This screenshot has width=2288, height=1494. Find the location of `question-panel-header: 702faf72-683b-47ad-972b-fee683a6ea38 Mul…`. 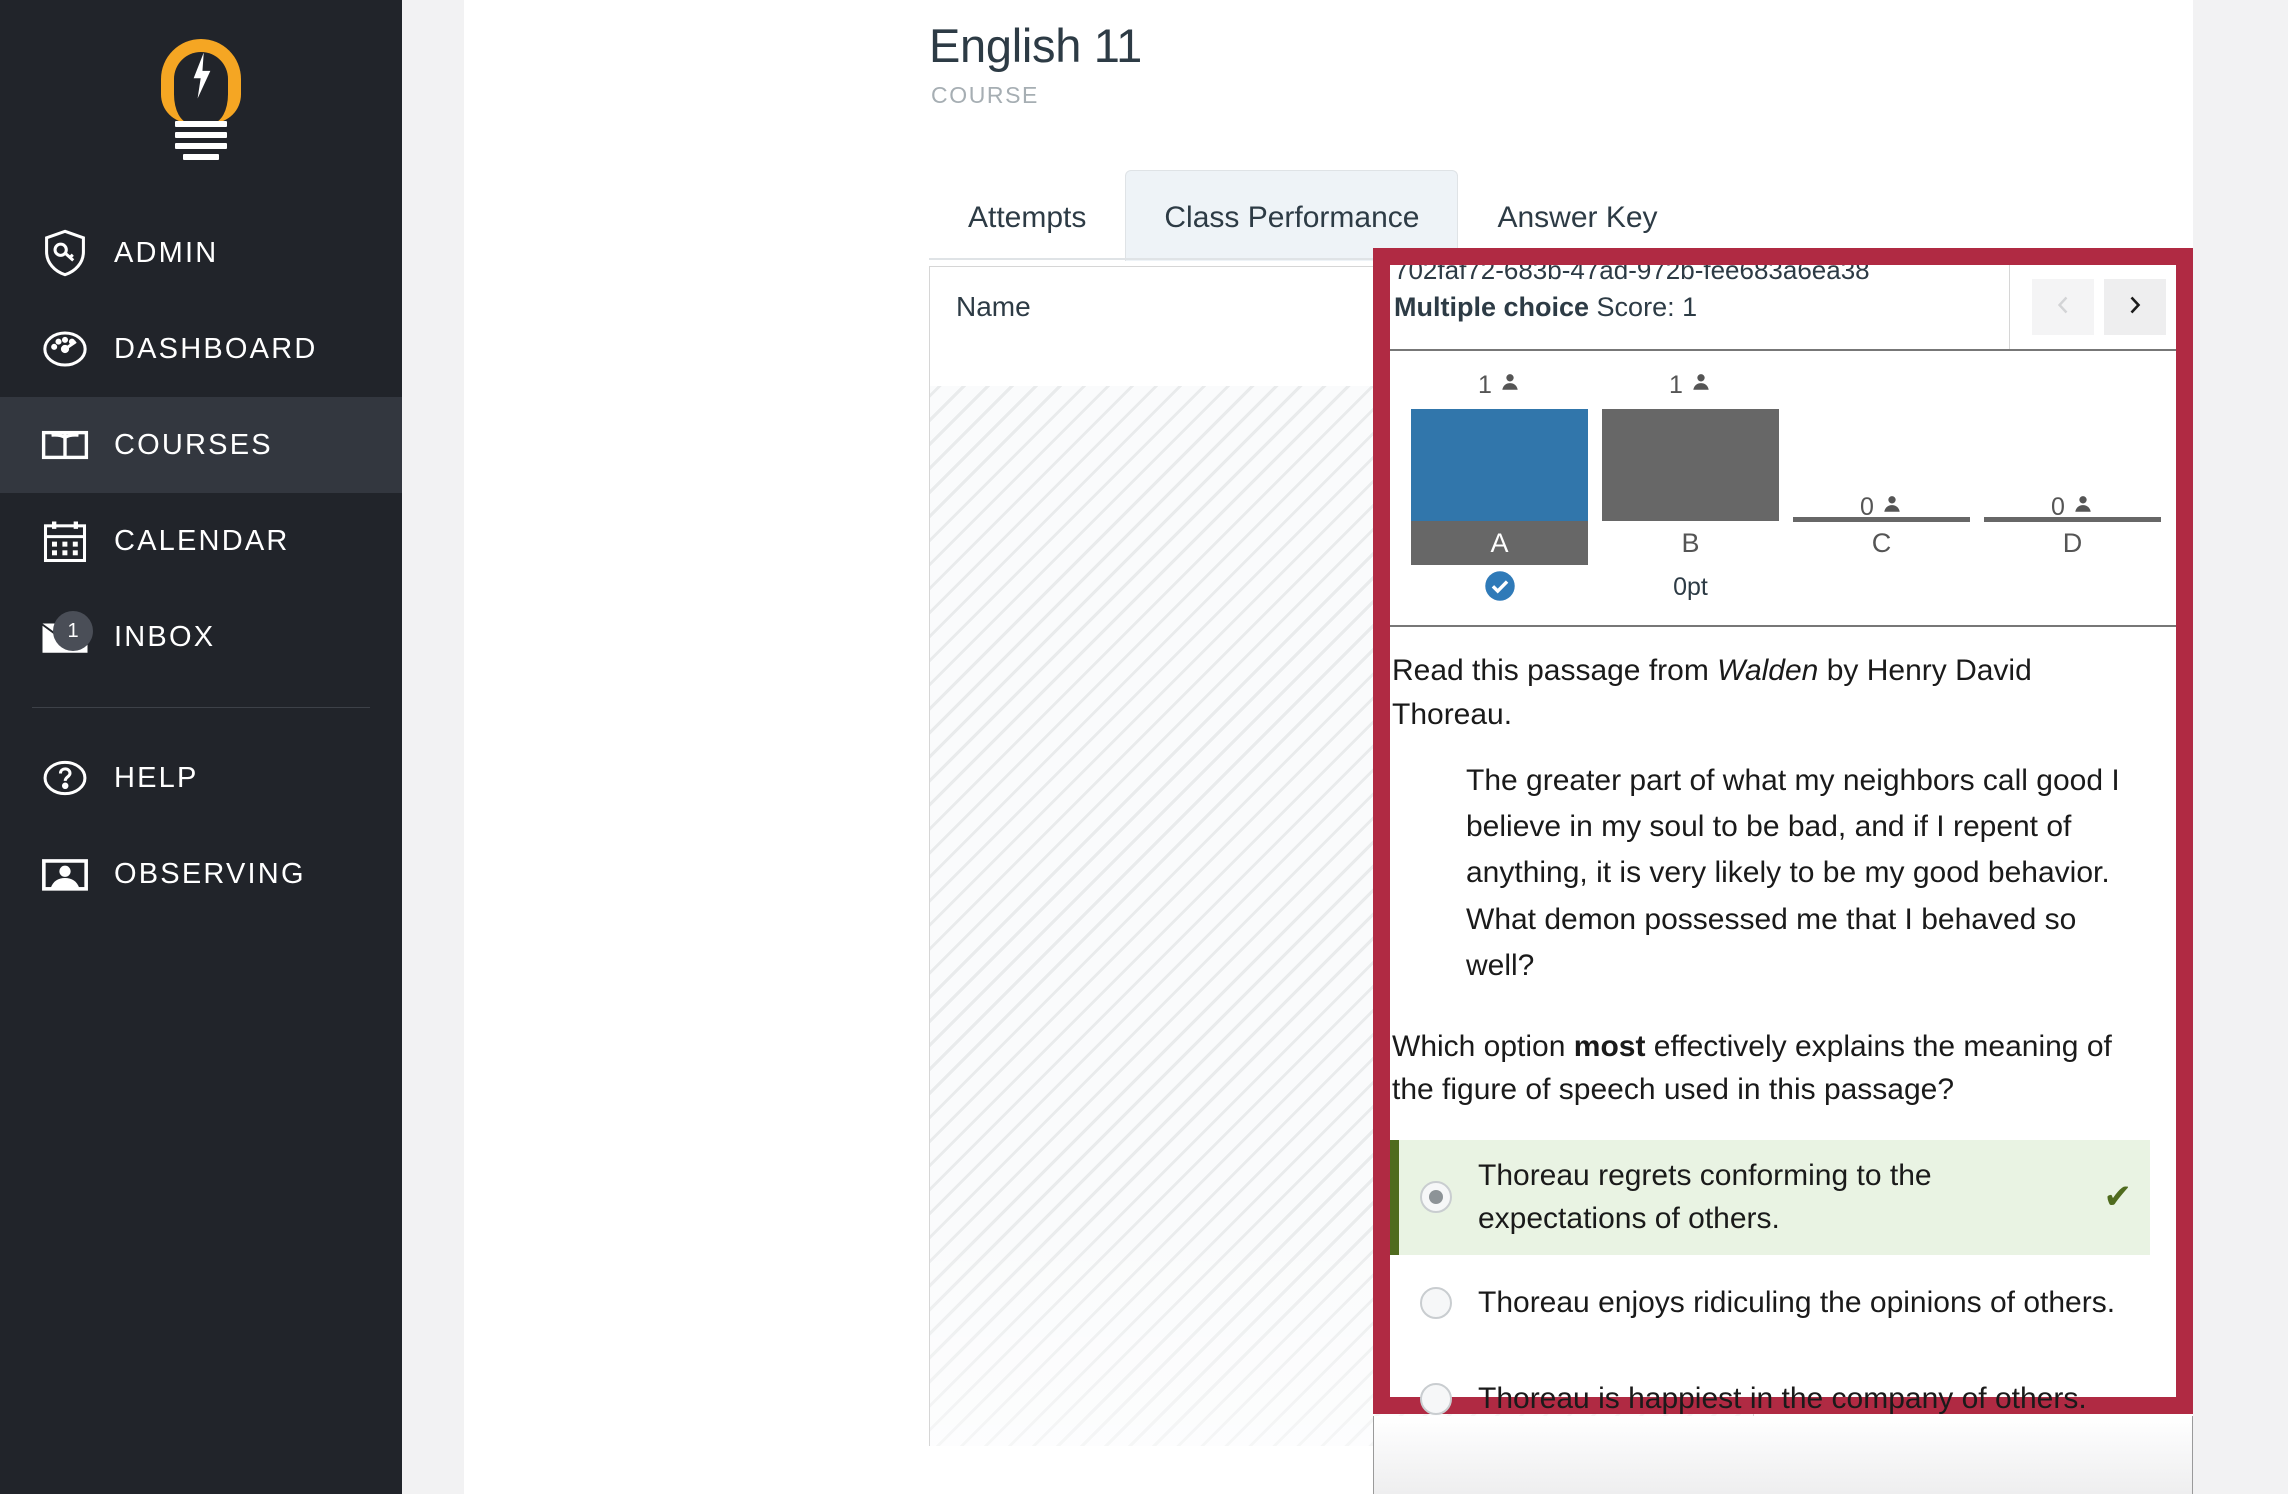

question-panel-header: 702faf72-683b-47ad-972b-fee683a6ea38 Mul… is located at coordinates (1783, 308).